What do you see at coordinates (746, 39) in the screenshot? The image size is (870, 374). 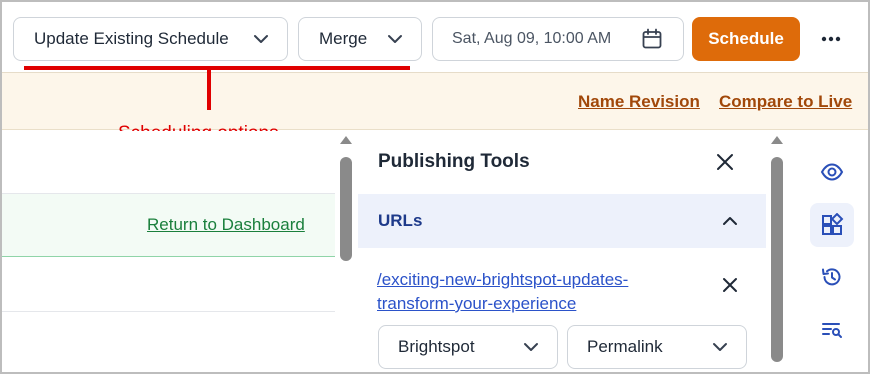 I see `schedule-button: Schedule` at bounding box center [746, 39].